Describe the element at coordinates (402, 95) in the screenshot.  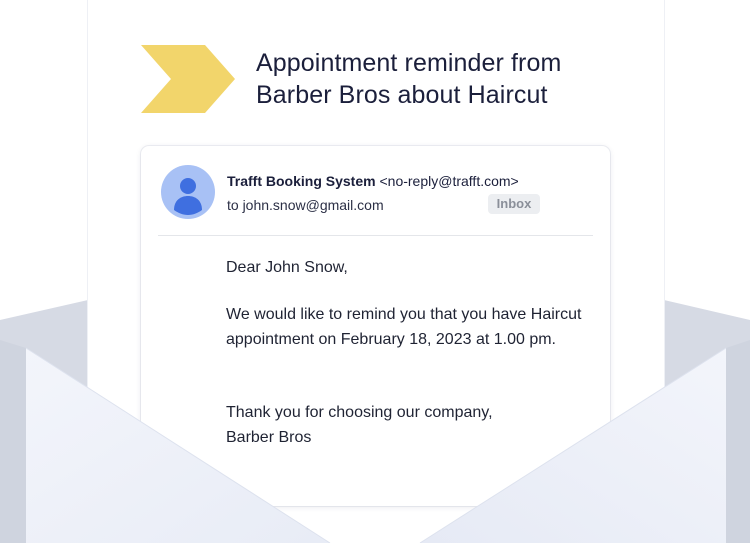
I see `title-line-2: Barber Bros about Haircut` at that location.